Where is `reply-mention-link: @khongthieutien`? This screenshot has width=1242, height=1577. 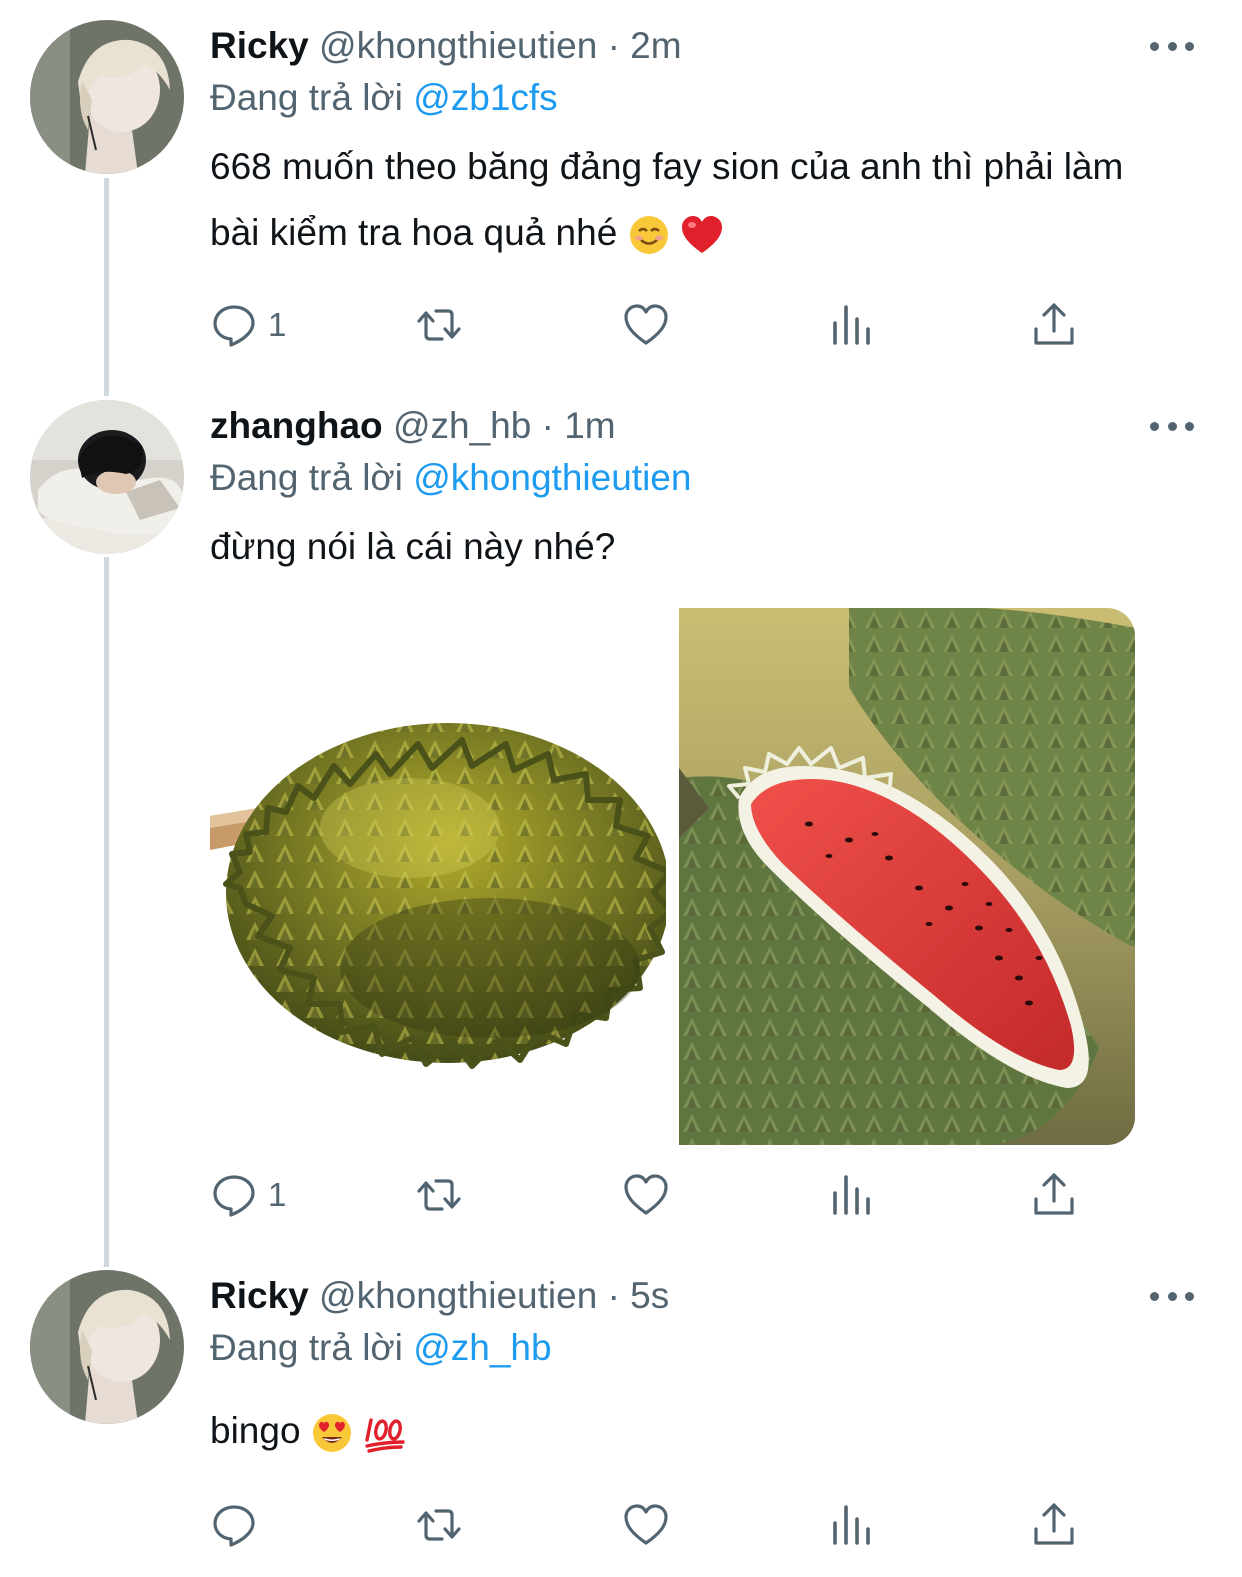
reply-mention-link: @khongthieutien is located at coordinates (552, 477).